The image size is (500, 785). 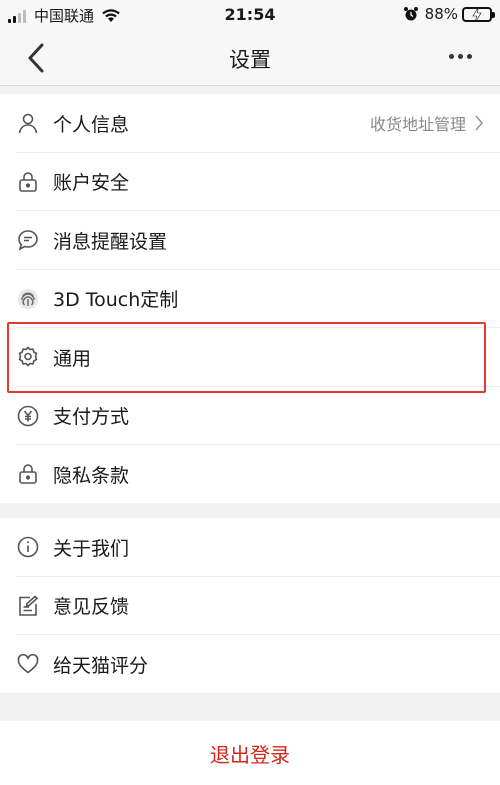 I want to click on row-about-us: 关于我们, so click(x=250, y=547).